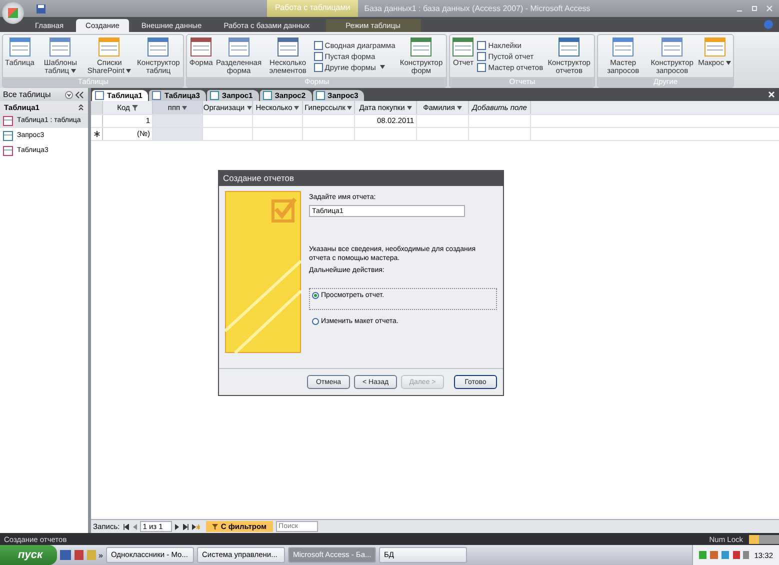  I want to click on first-record-button, so click(125, 527).